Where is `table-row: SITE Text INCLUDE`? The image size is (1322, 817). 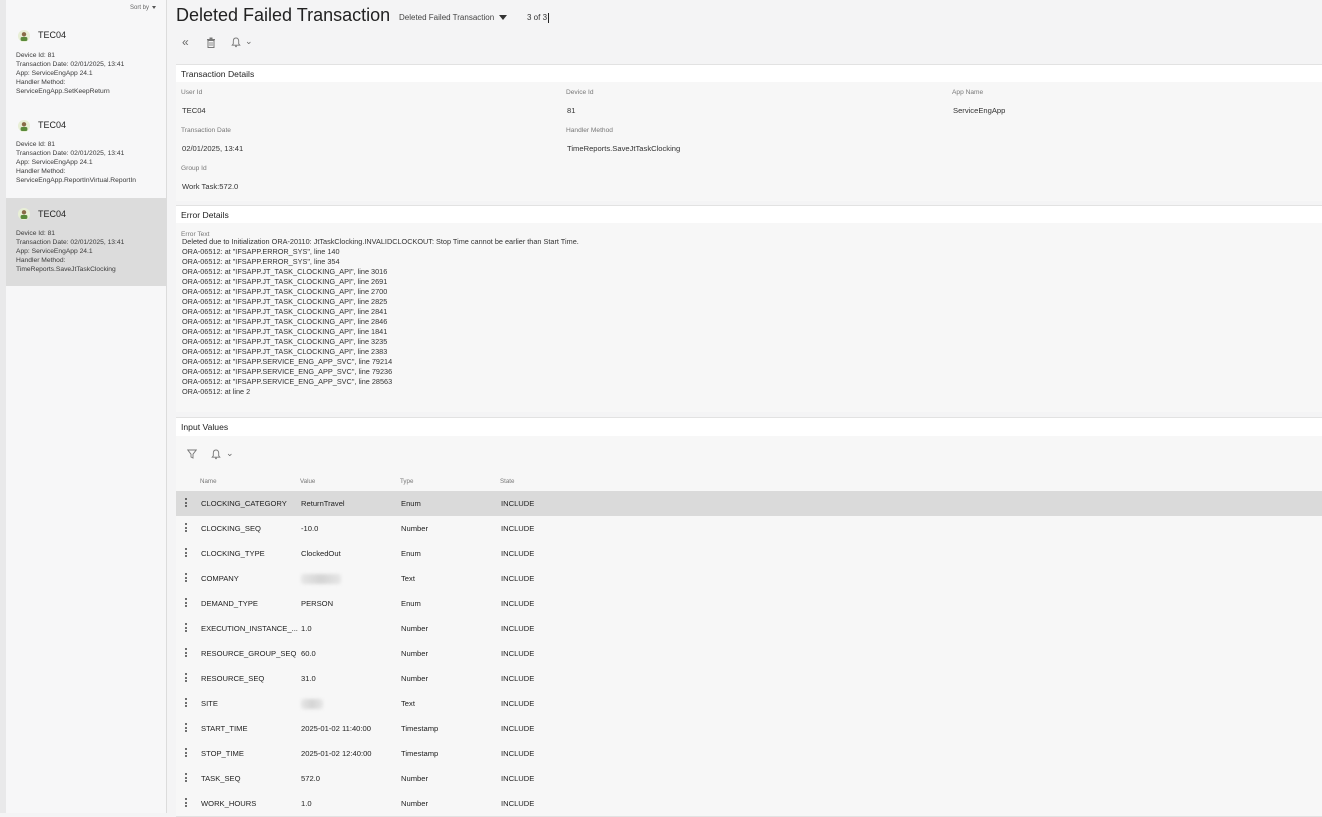 table-row: SITE Text INCLUDE is located at coordinates (749, 704).